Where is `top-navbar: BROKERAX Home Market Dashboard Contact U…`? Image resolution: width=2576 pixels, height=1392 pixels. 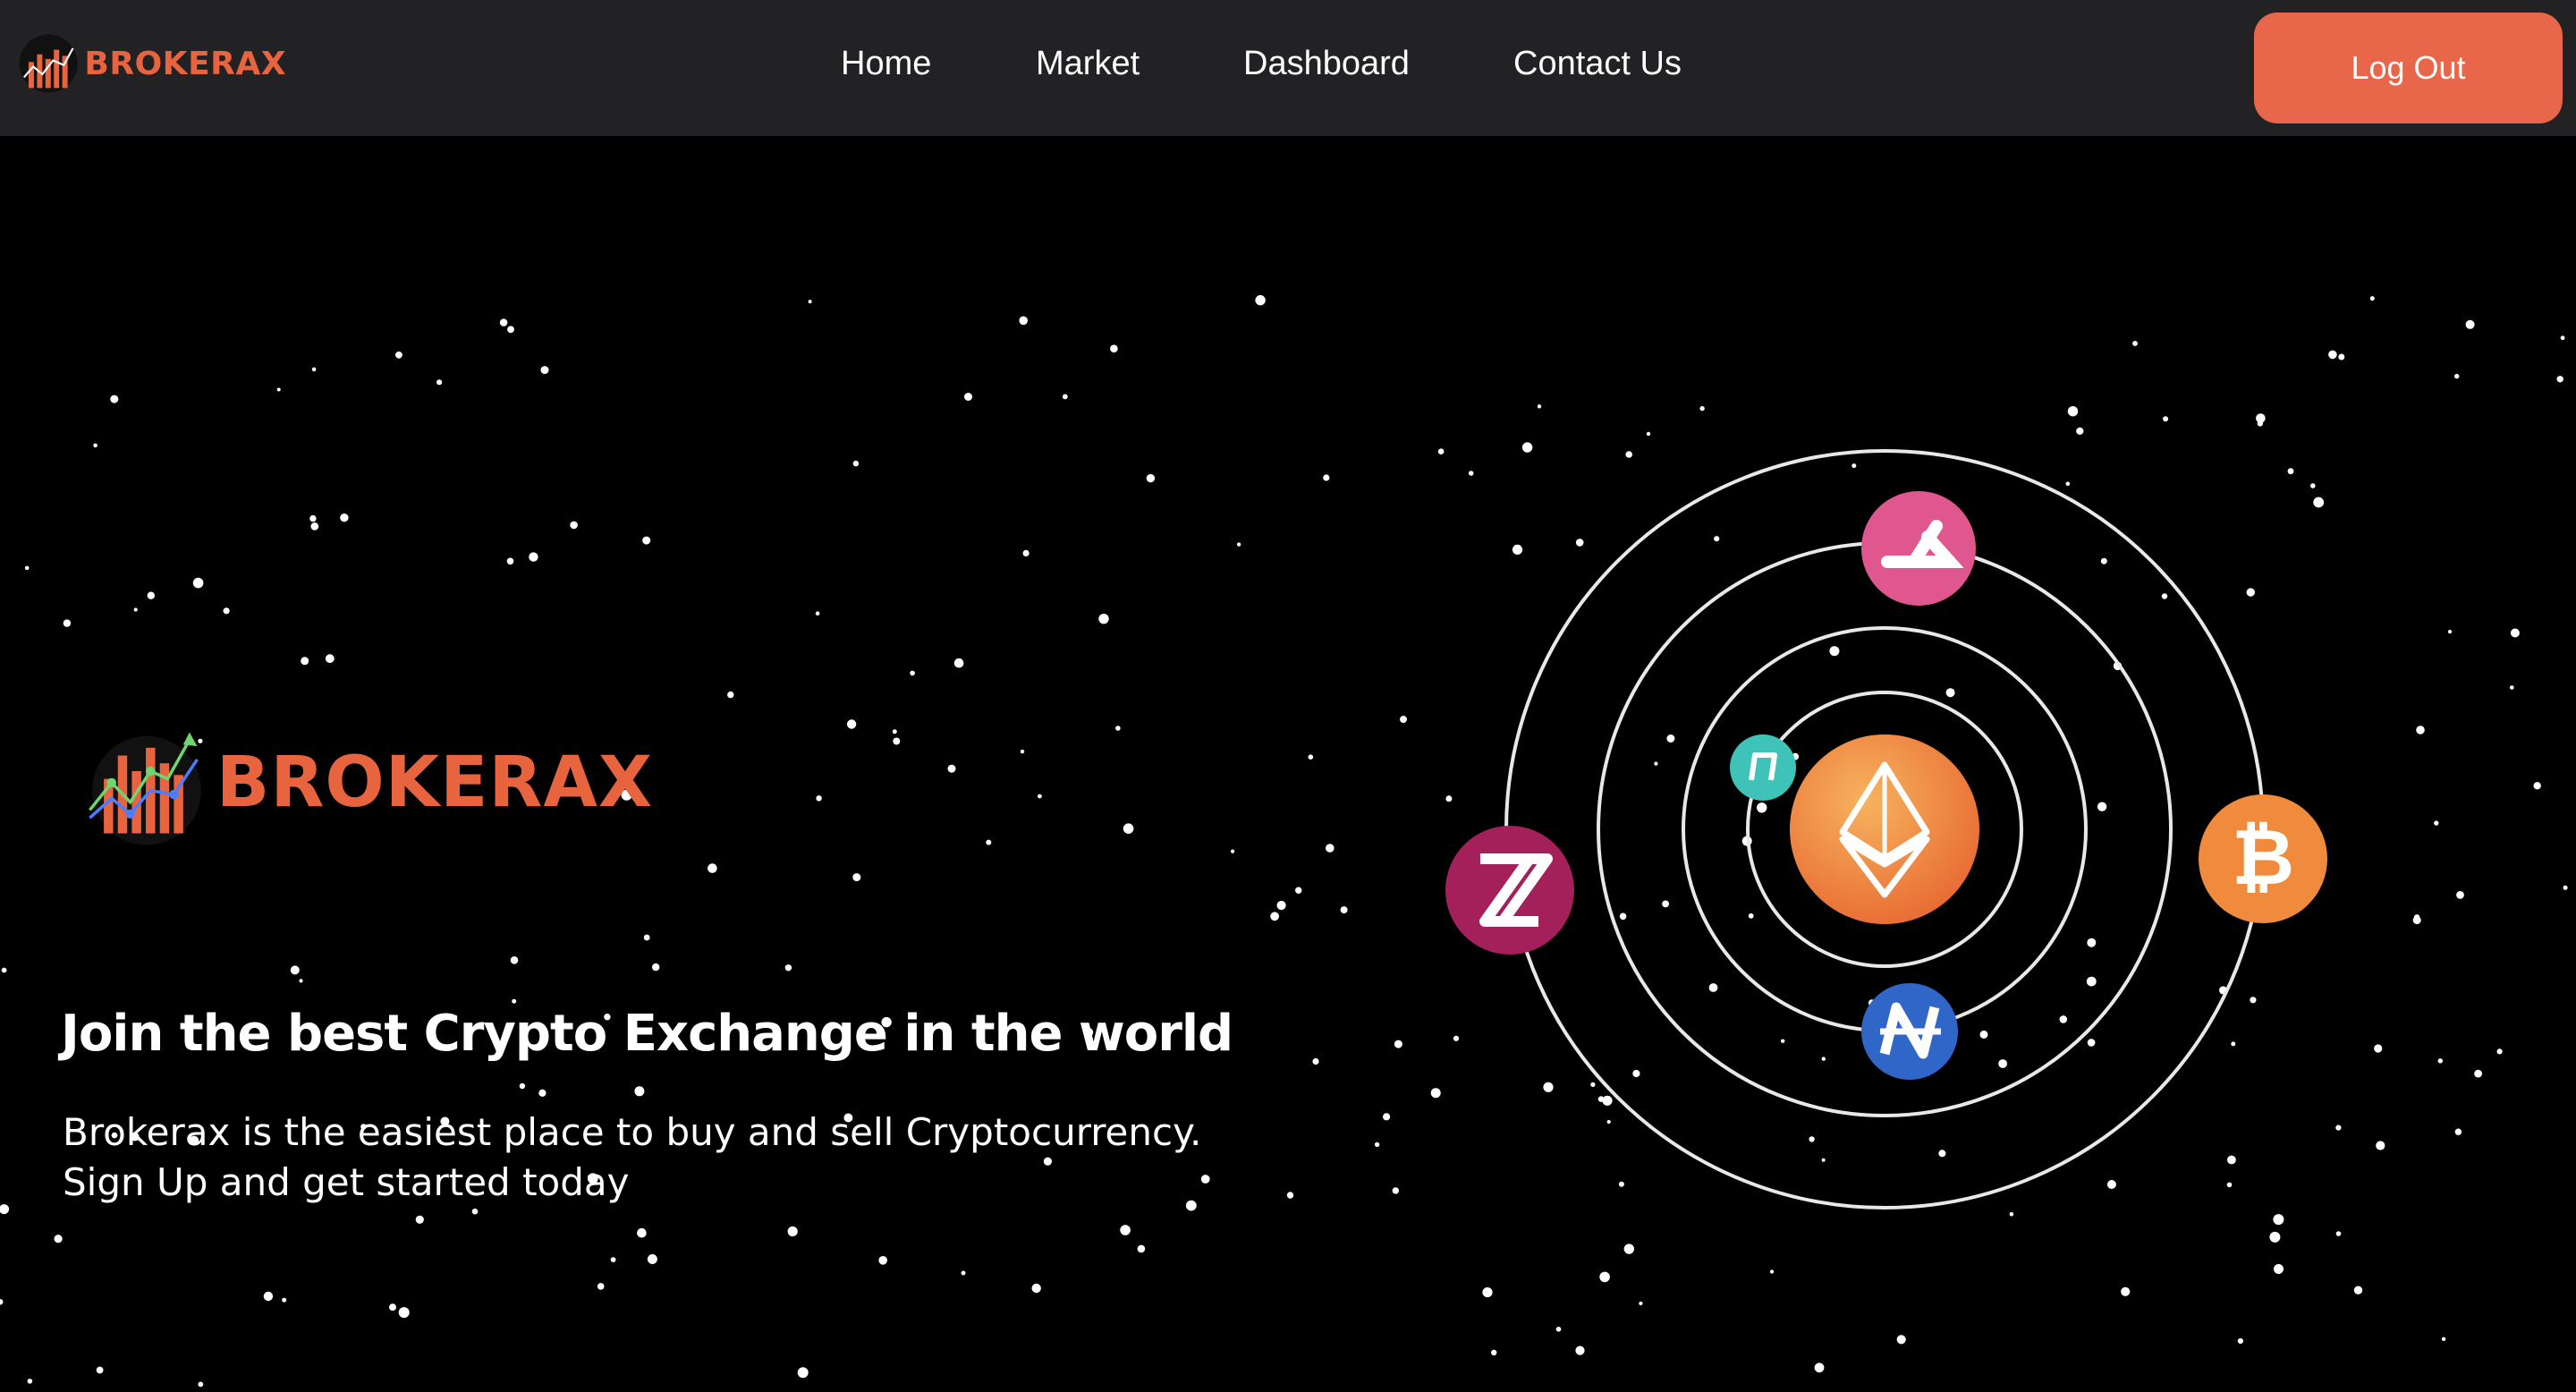
top-navbar: BROKERAX Home Market Dashboard Contact U… is located at coordinates (1288, 68).